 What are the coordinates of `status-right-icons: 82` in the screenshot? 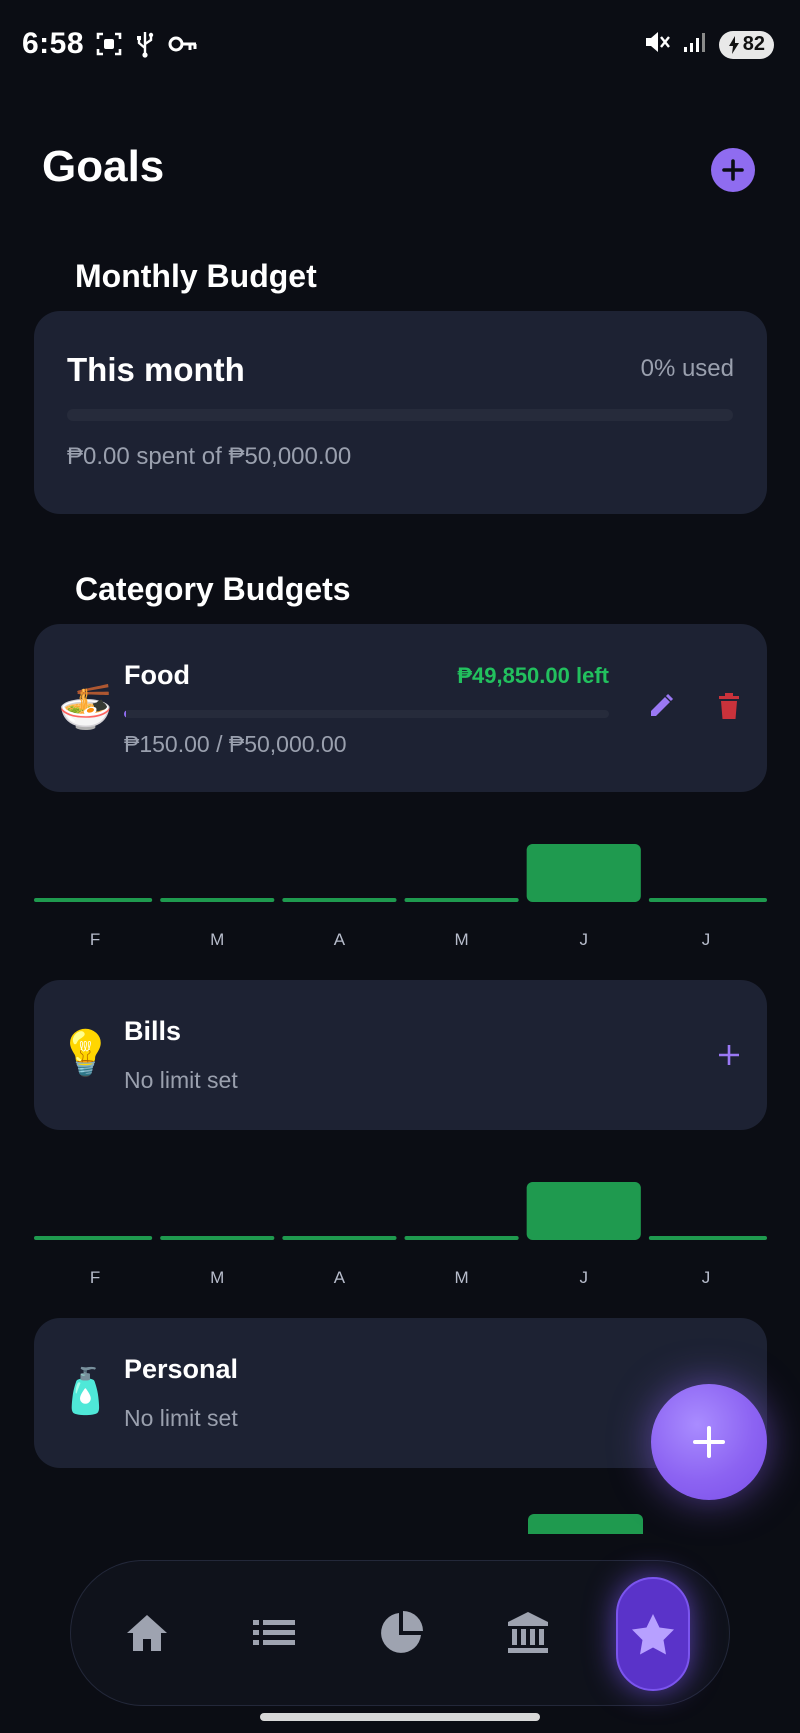 It's located at (708, 44).